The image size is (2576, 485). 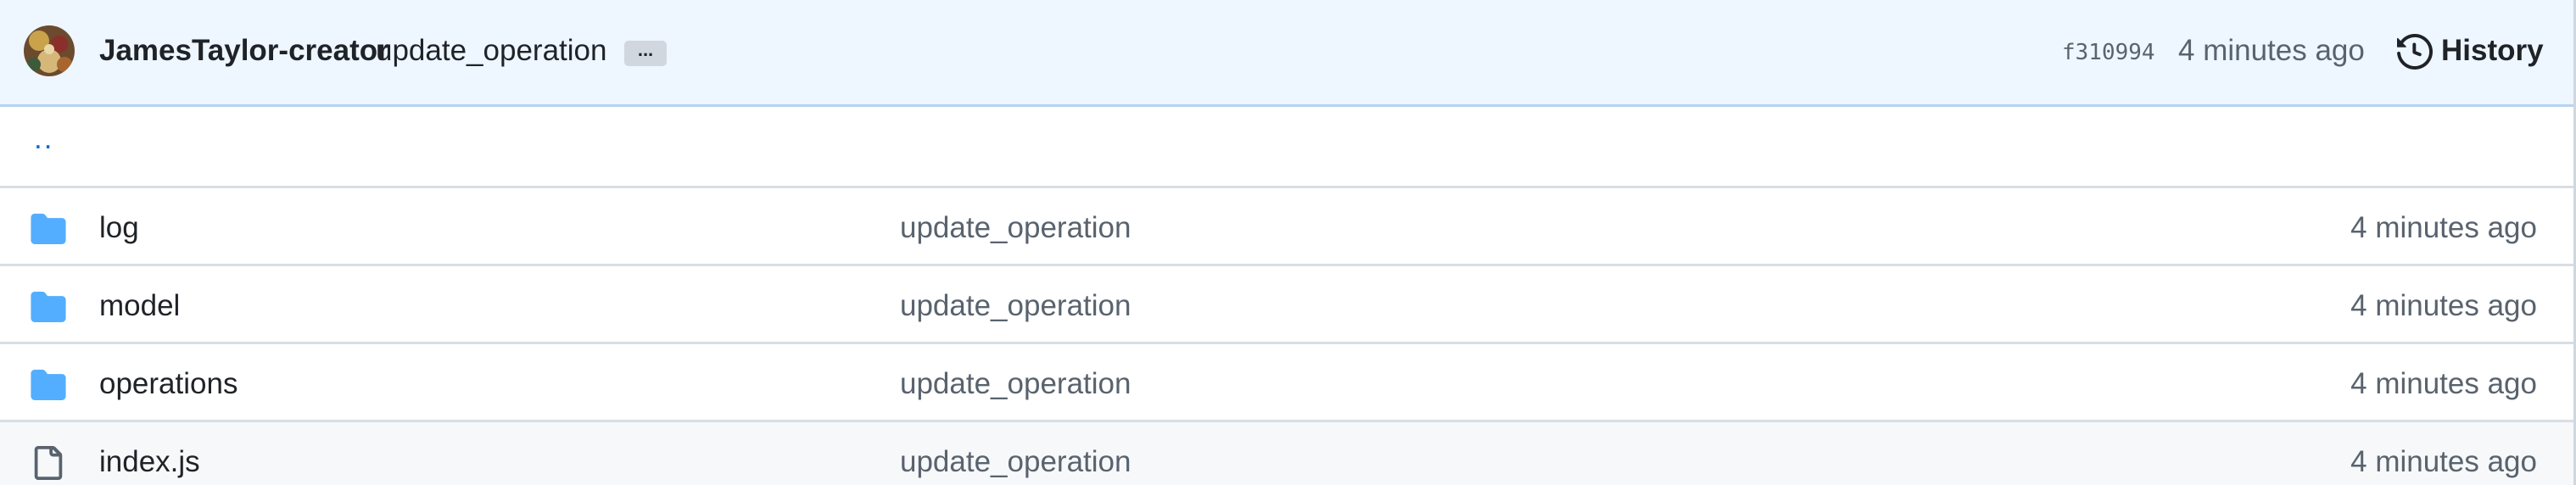 What do you see at coordinates (168, 384) in the screenshot?
I see `file-name-link: operations` at bounding box center [168, 384].